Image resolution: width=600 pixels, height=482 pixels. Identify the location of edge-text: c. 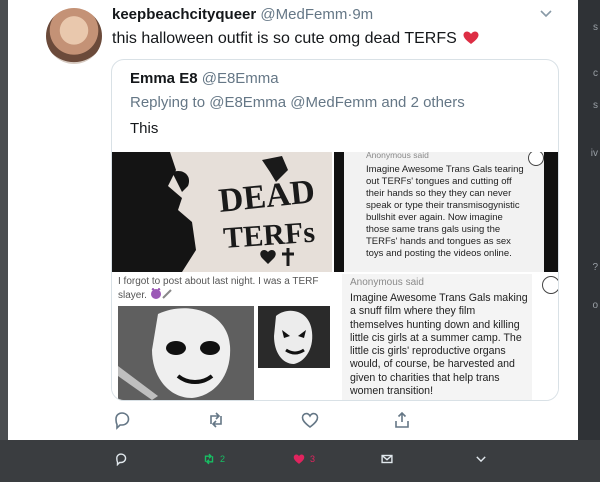
(595, 73).